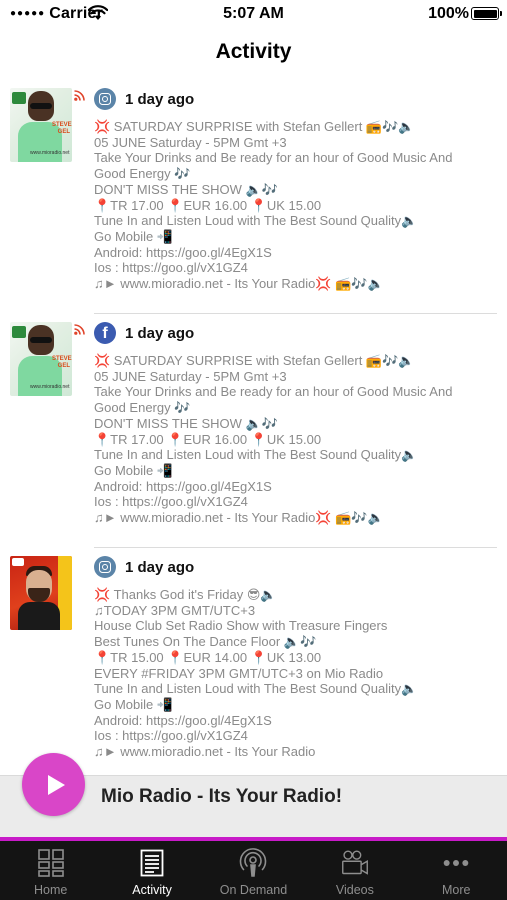 The width and height of the screenshot is (507, 900). Describe the element at coordinates (354, 890) in the screenshot. I see `tab-label: Videos` at that location.